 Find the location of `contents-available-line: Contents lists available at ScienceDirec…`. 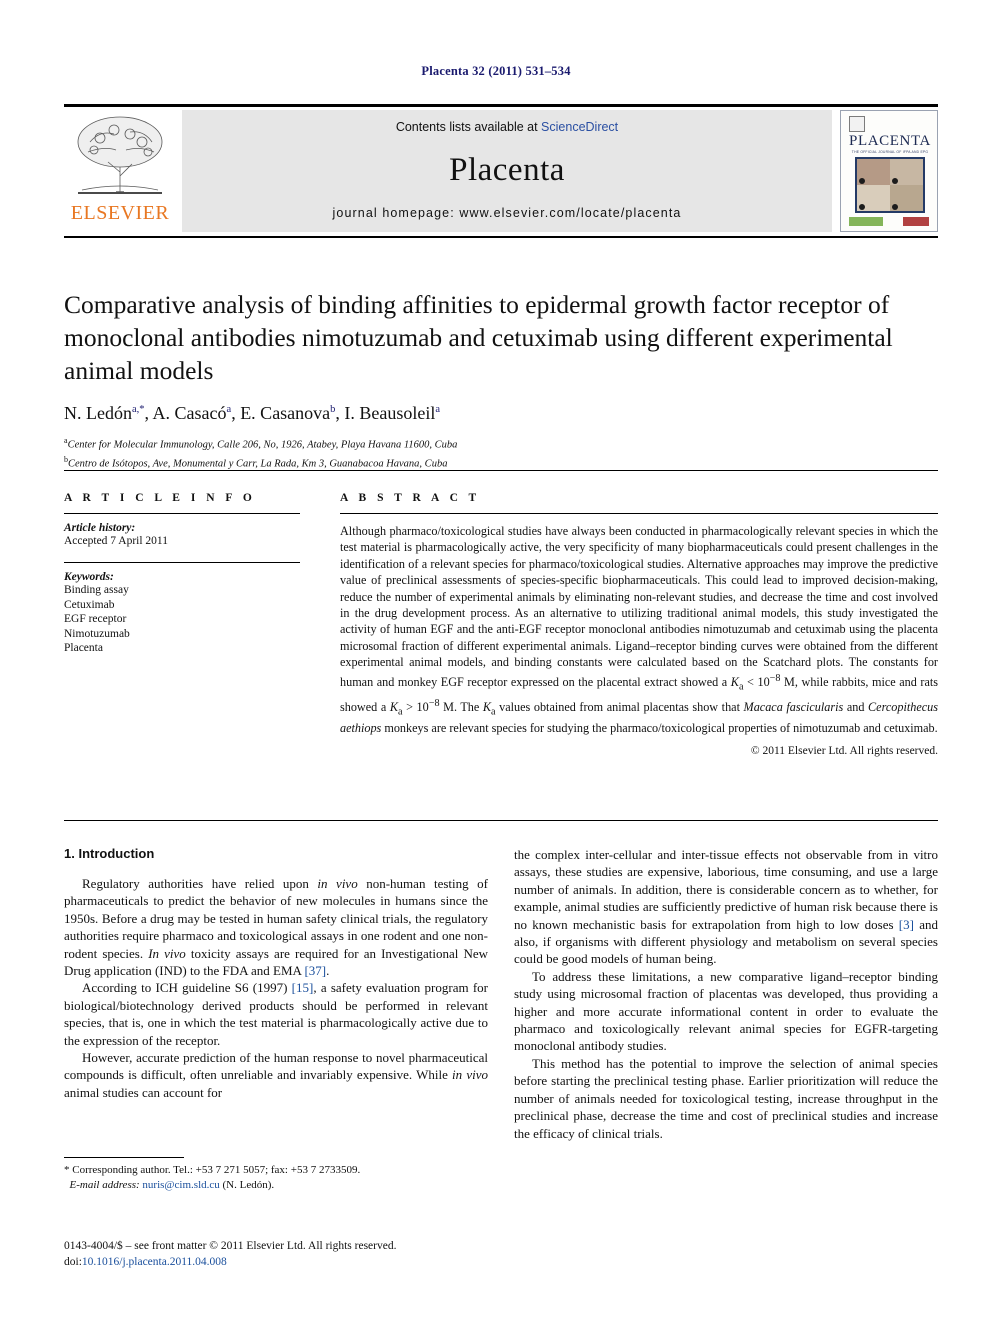

contents-available-line: Contents lists available at ScienceDirec… is located at coordinates (507, 127).